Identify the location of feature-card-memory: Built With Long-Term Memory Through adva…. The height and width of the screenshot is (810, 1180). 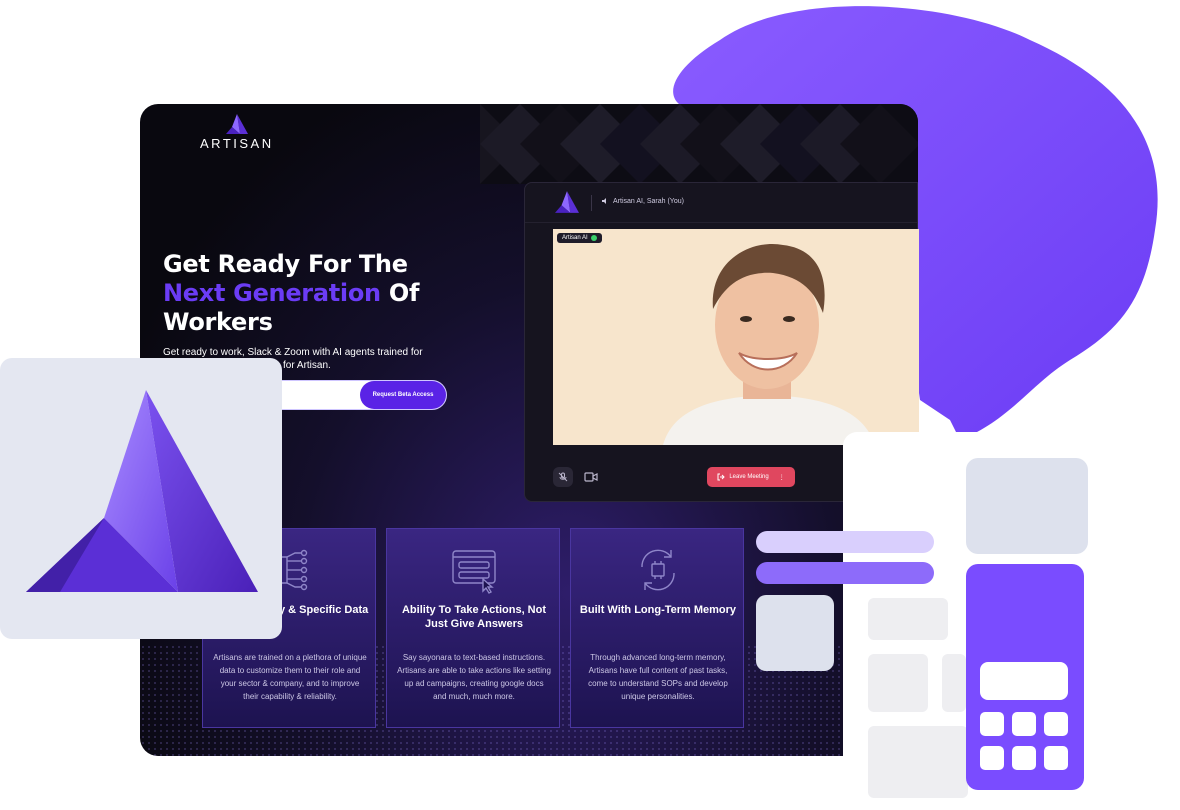
(657, 628).